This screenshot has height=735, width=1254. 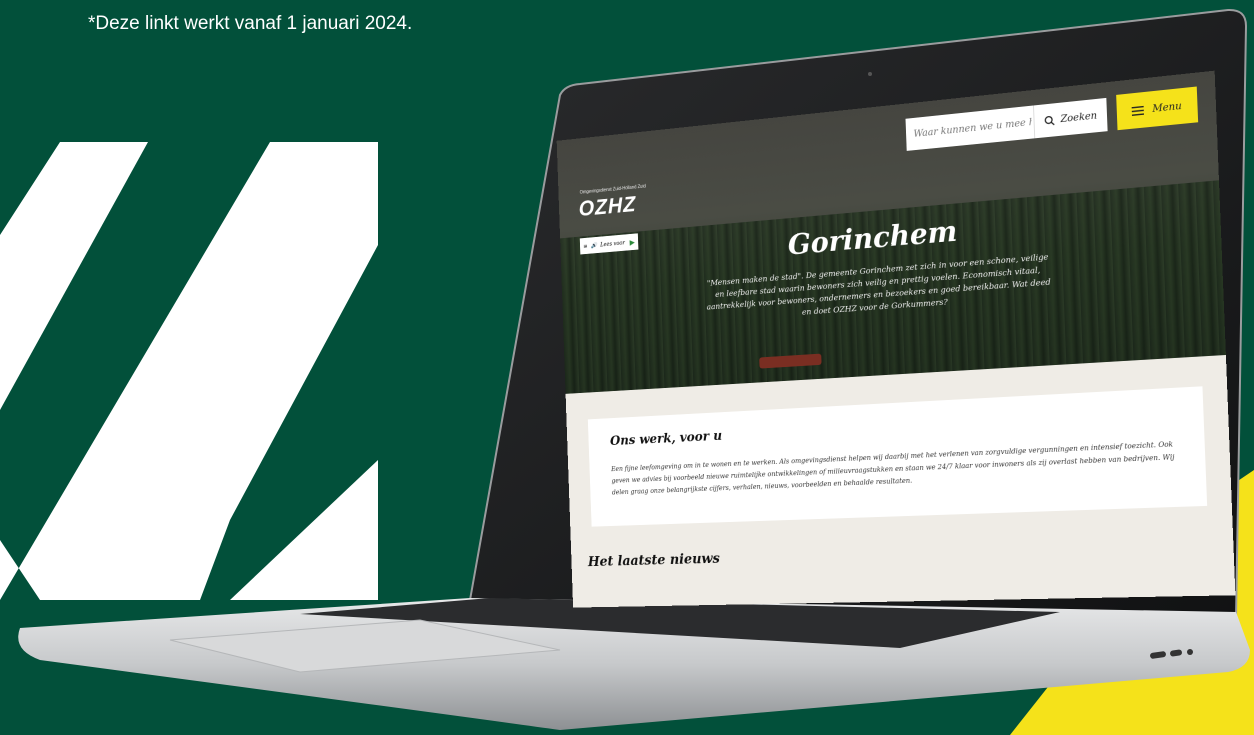 What do you see at coordinates (969, 128) in the screenshot?
I see `search-input` at bounding box center [969, 128].